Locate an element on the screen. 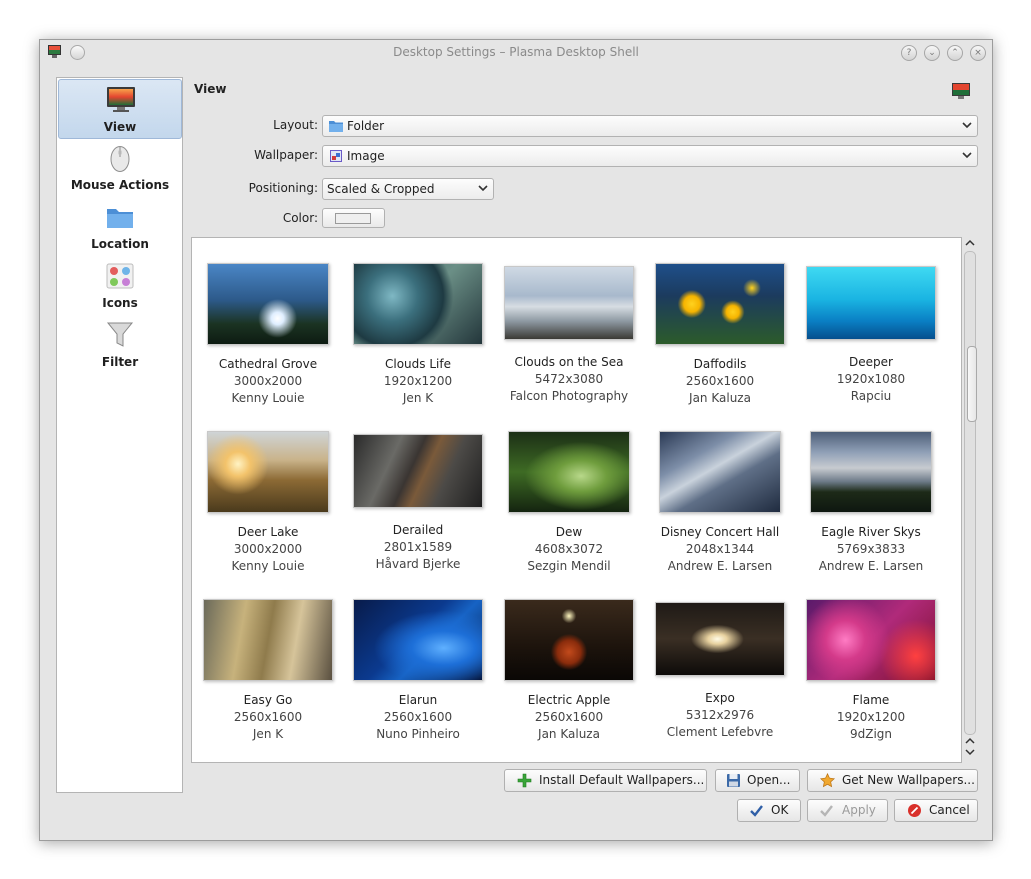  scrollbar-track is located at coordinates (970, 493).